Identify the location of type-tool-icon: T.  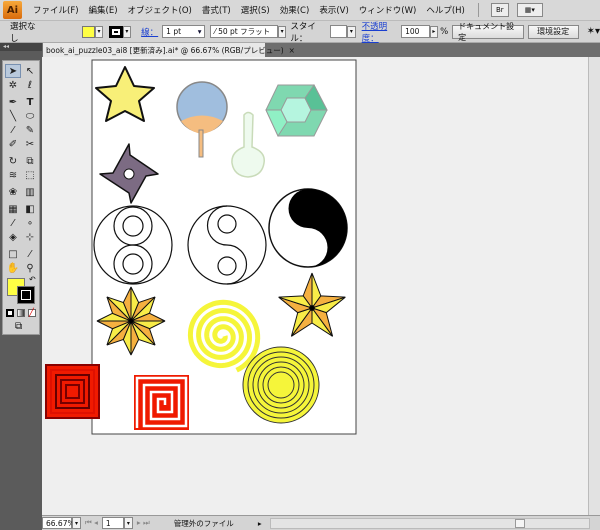
(30, 102).